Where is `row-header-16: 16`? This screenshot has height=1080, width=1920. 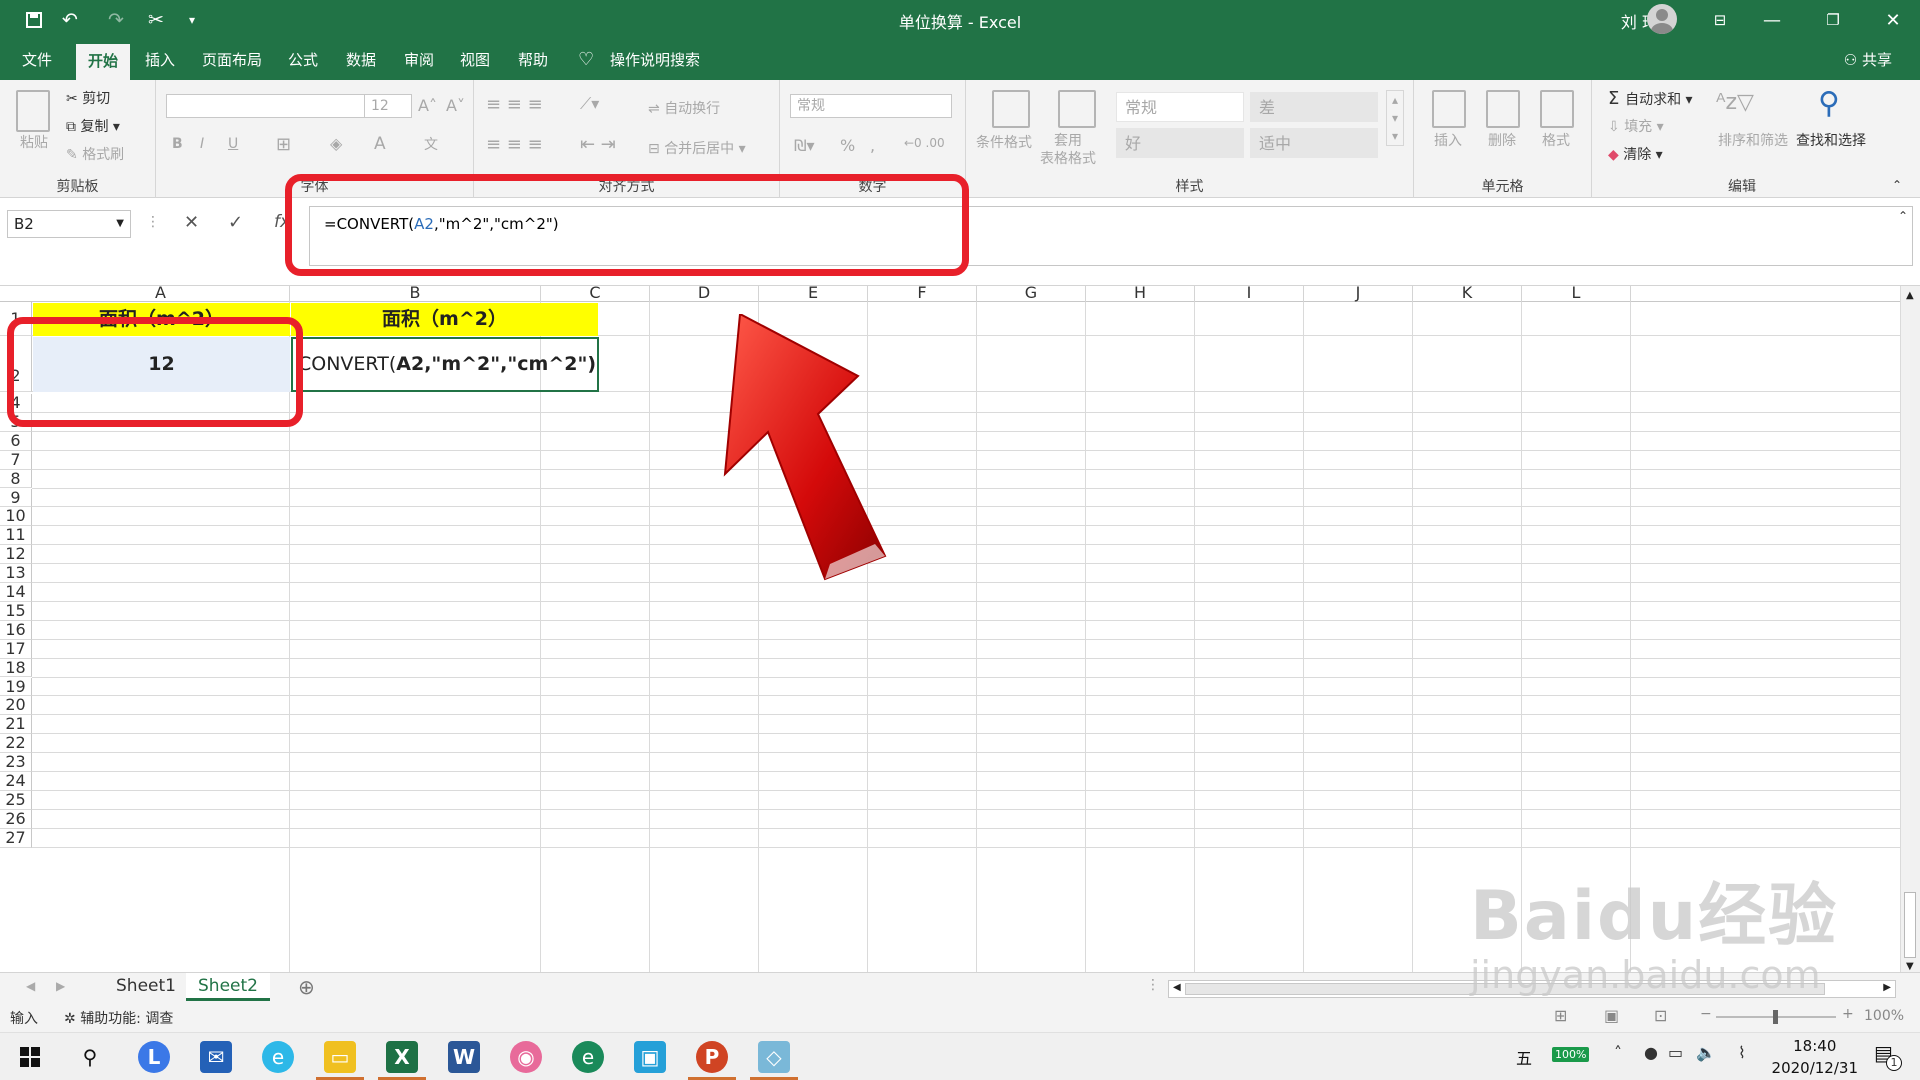
row-header-16: 16 is located at coordinates (16, 630).